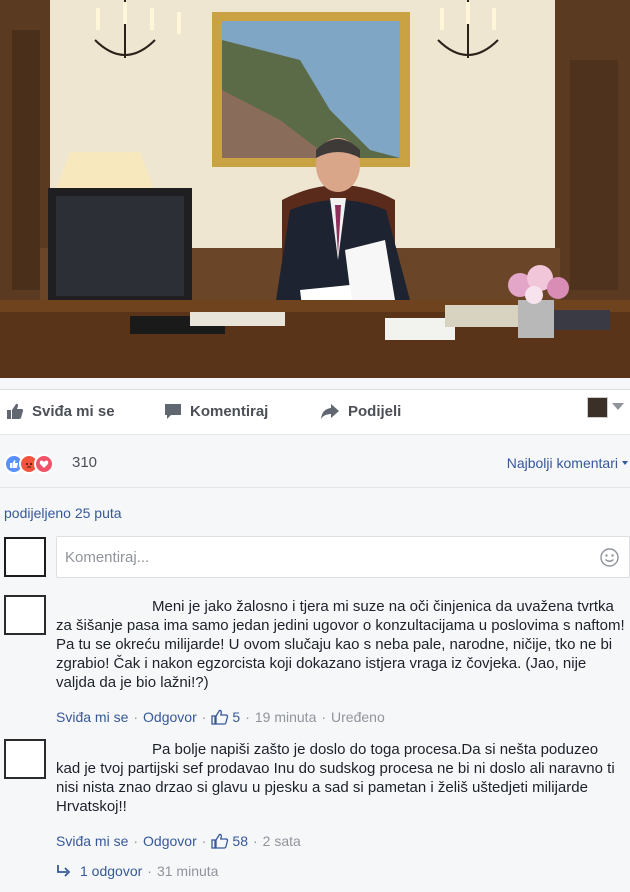 The height and width of the screenshot is (892, 630). I want to click on post-action-bar: Sviđa mi se Komentiraj Podijeli, so click(315, 412).